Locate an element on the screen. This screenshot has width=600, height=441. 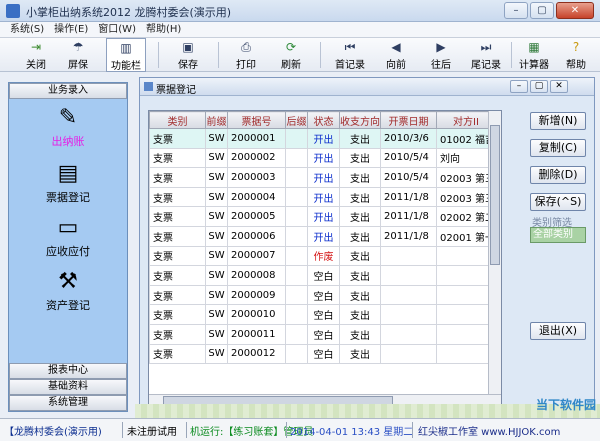
screensaver-button: ☂ 屏保 is located at coordinates (78, 55).